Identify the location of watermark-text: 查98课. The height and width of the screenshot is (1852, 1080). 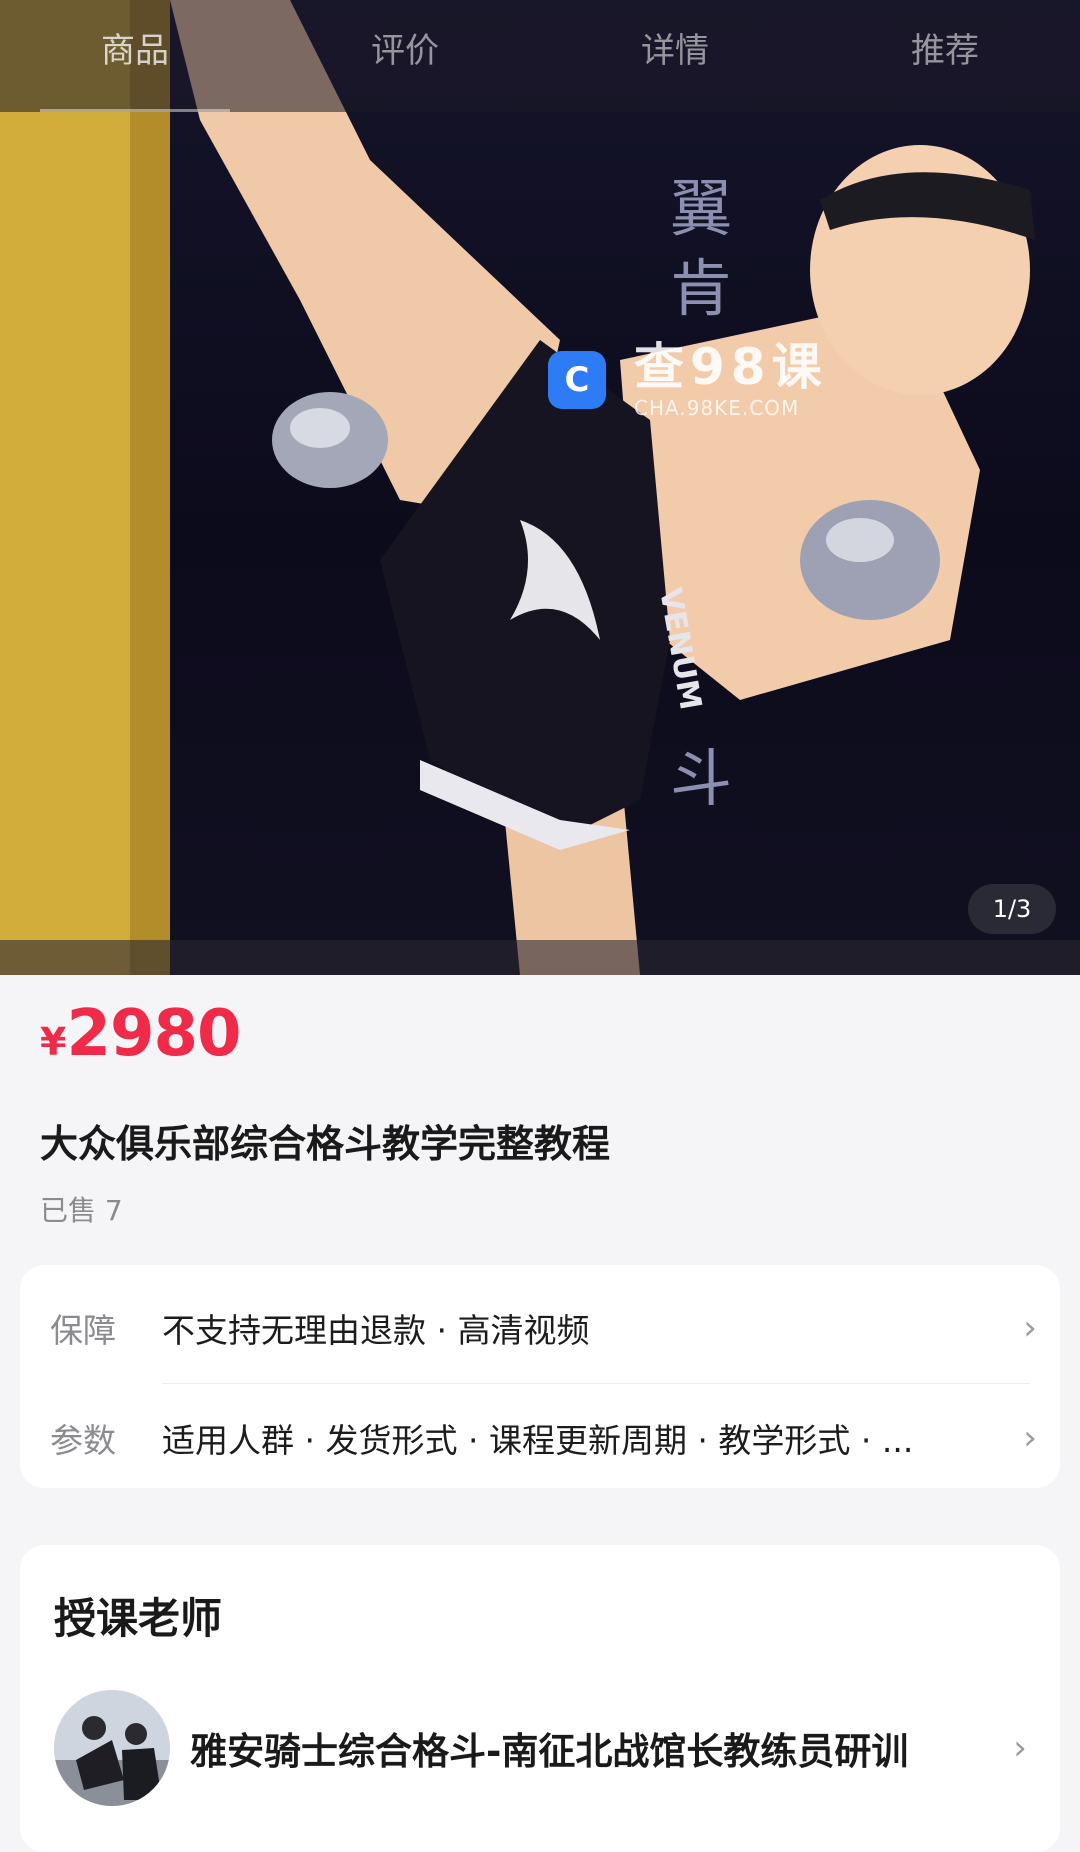
(731, 367).